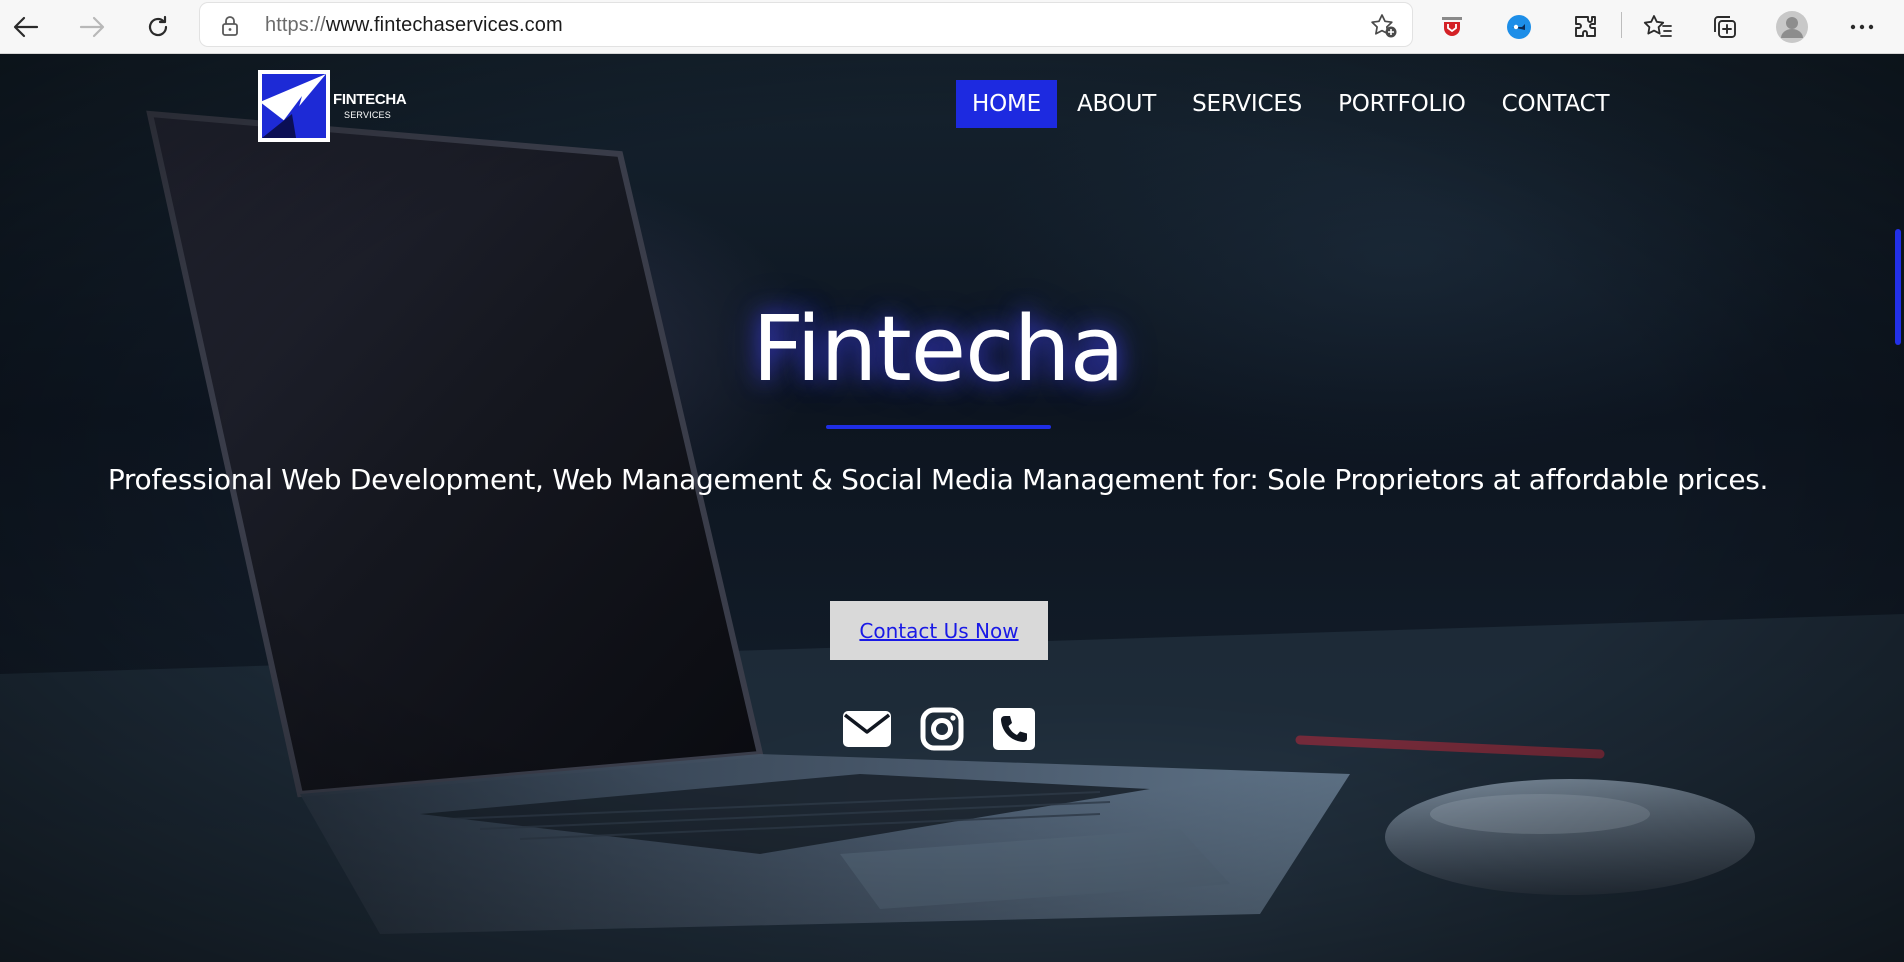 The image size is (1904, 962). What do you see at coordinates (1556, 104) in the screenshot?
I see `nav-contact: CONTACT` at bounding box center [1556, 104].